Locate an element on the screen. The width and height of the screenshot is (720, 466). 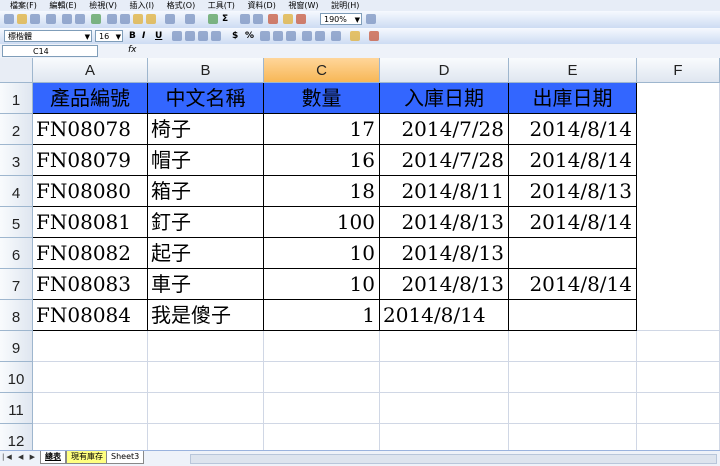
table-cell: FN08080 is located at coordinates (90, 191).